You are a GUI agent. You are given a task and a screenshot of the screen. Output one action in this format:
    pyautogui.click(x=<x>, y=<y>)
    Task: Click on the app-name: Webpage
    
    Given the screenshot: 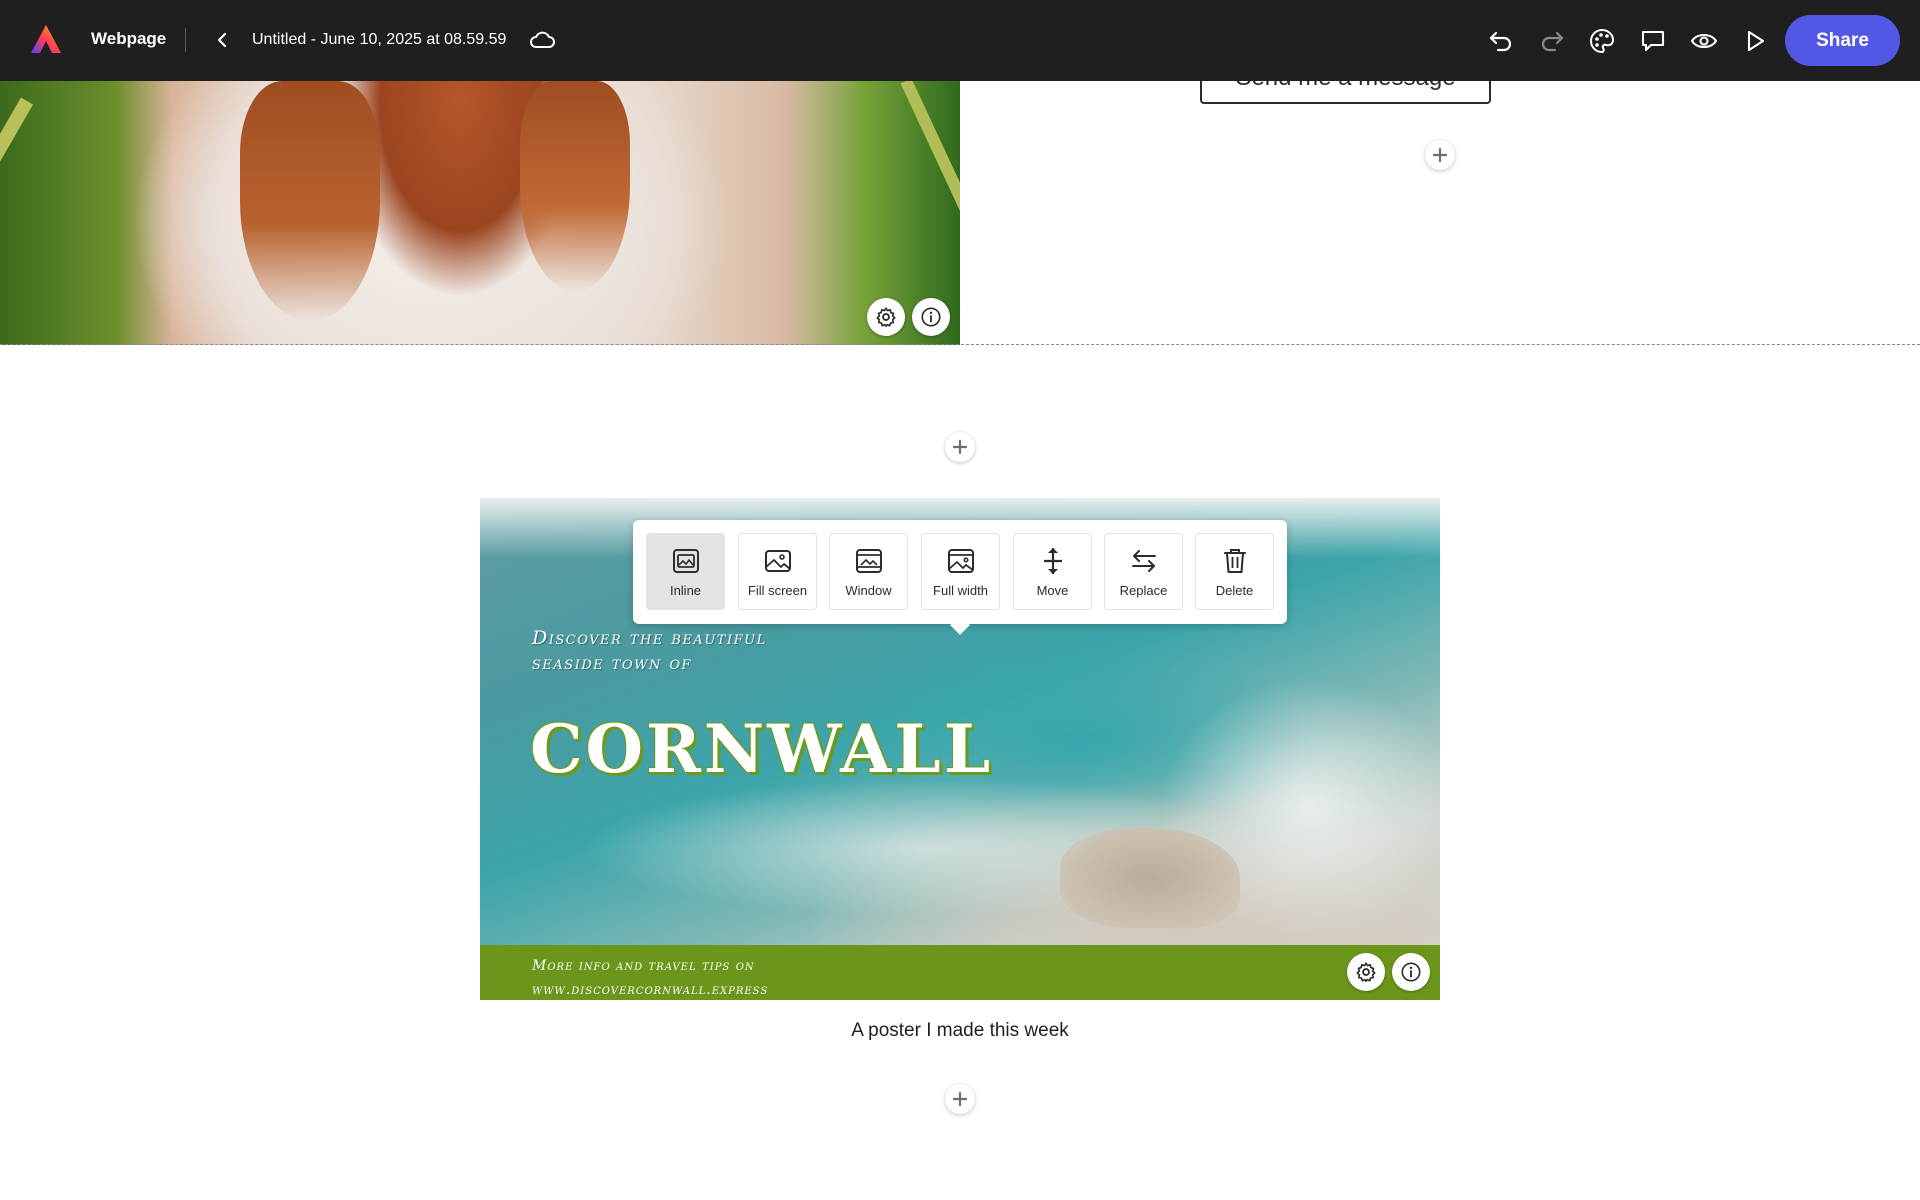 What is the action you would take?
    pyautogui.click(x=129, y=38)
    